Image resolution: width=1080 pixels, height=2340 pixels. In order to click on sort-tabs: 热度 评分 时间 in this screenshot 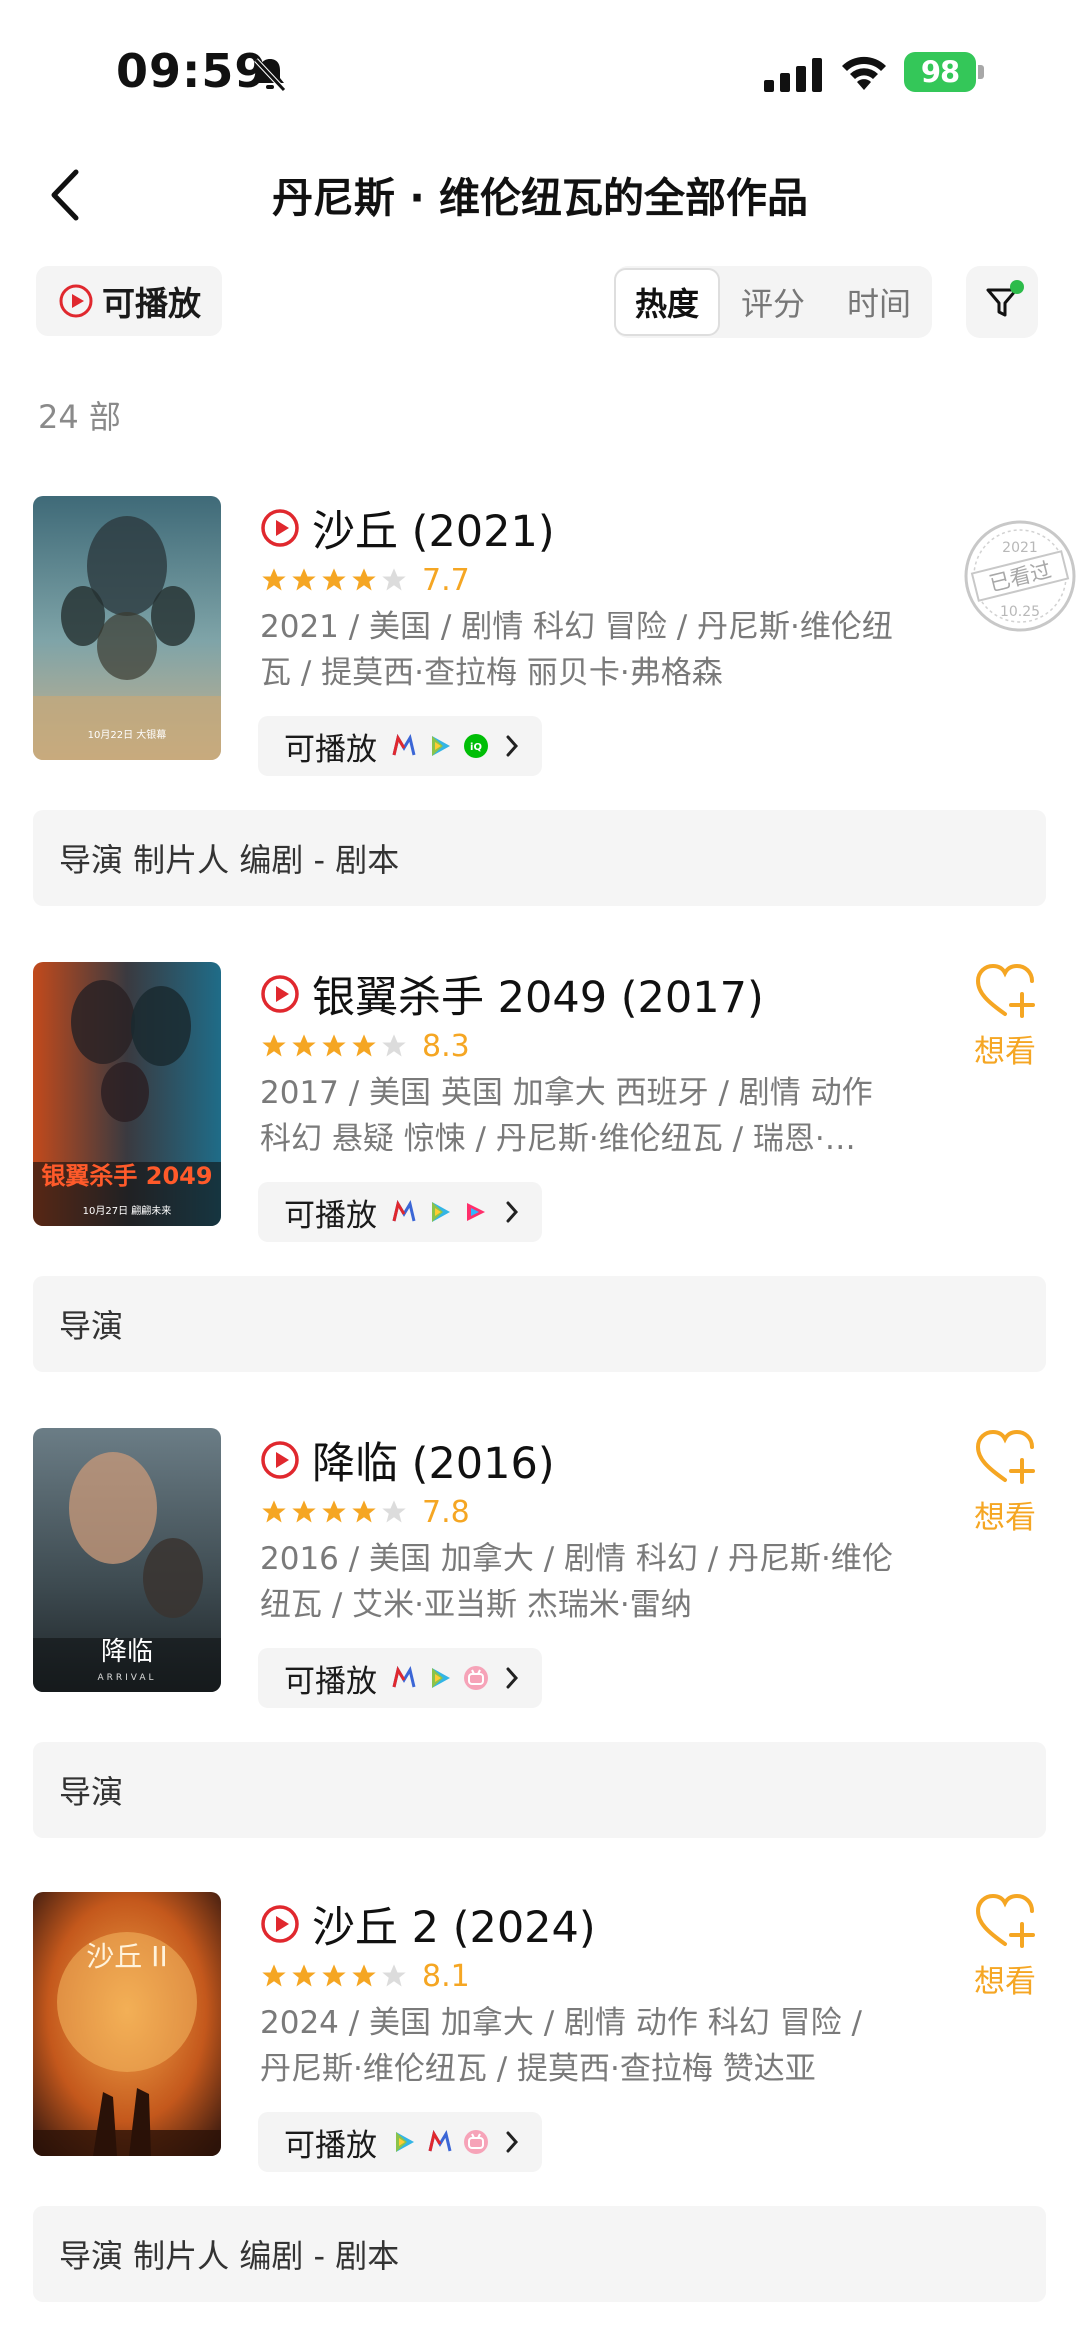, I will do `click(773, 302)`.